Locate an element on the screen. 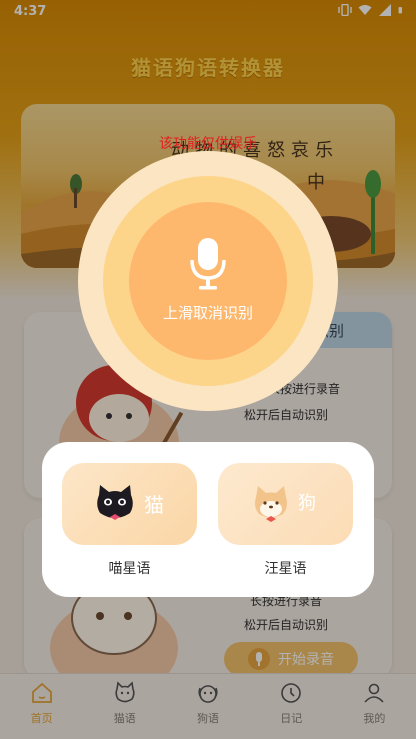 Image resolution: width=416 pixels, height=739 pixels. dog-mode-char: 狗 is located at coordinates (307, 503).